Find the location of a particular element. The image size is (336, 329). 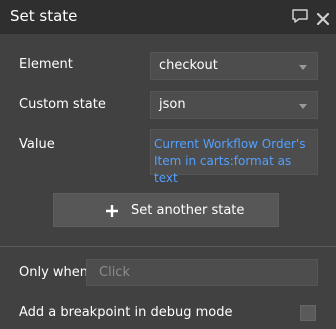

divider is located at coordinates (168, 246).